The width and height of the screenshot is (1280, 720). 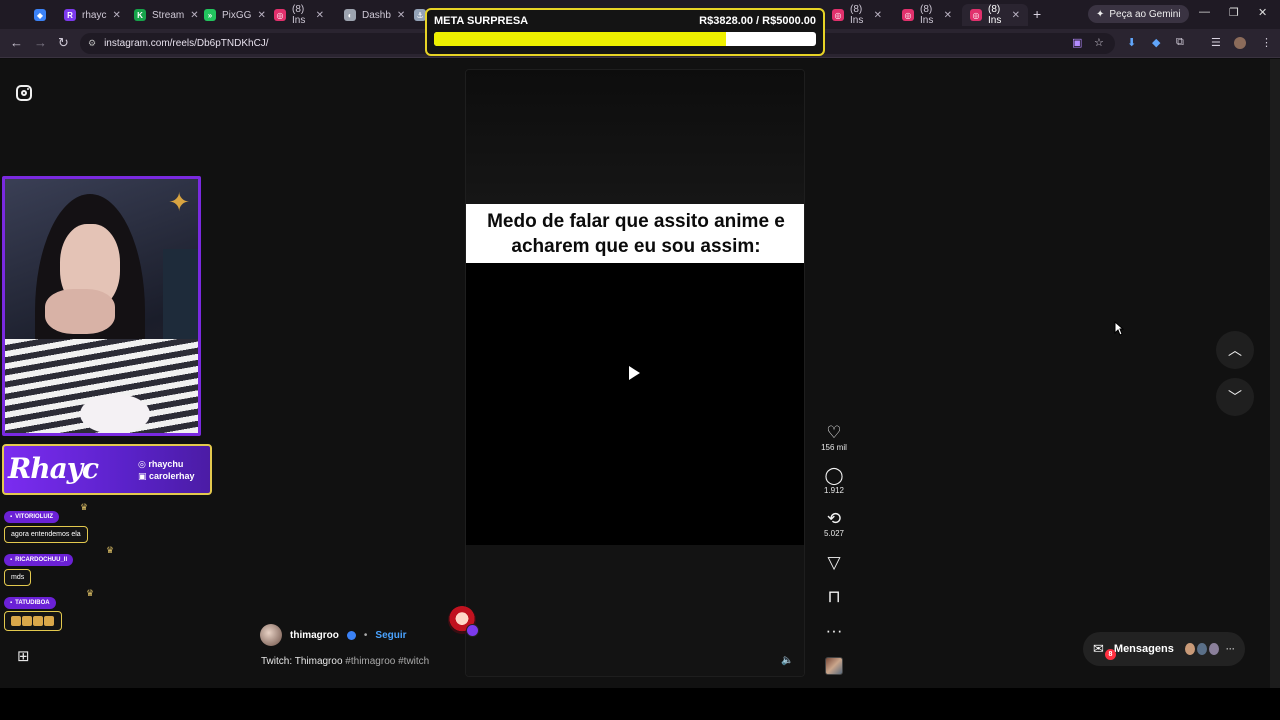 What do you see at coordinates (757, 21) in the screenshot?
I see `goal-amount: R$3828.00 / R$5000.00` at bounding box center [757, 21].